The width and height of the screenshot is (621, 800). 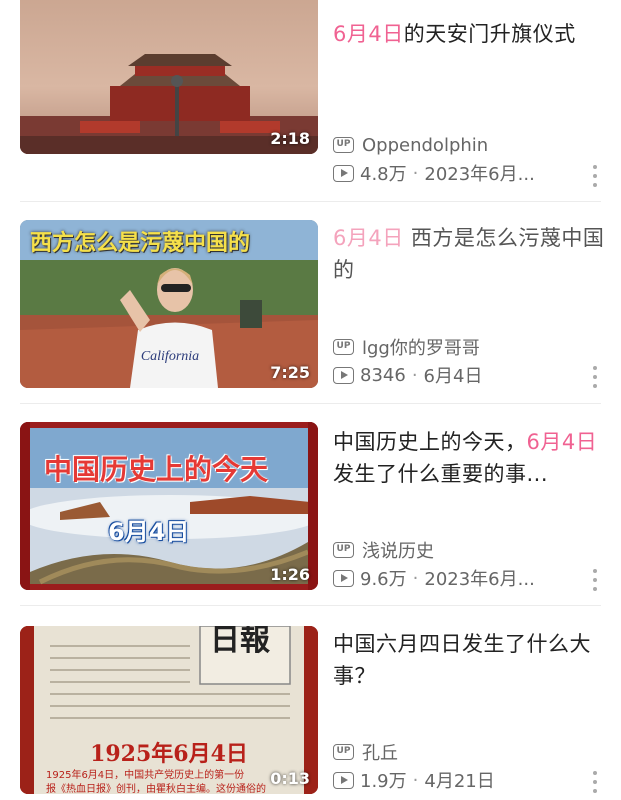 What do you see at coordinates (156, 469) in the screenshot?
I see `thumbnail-caption: 中国历史上的今天` at bounding box center [156, 469].